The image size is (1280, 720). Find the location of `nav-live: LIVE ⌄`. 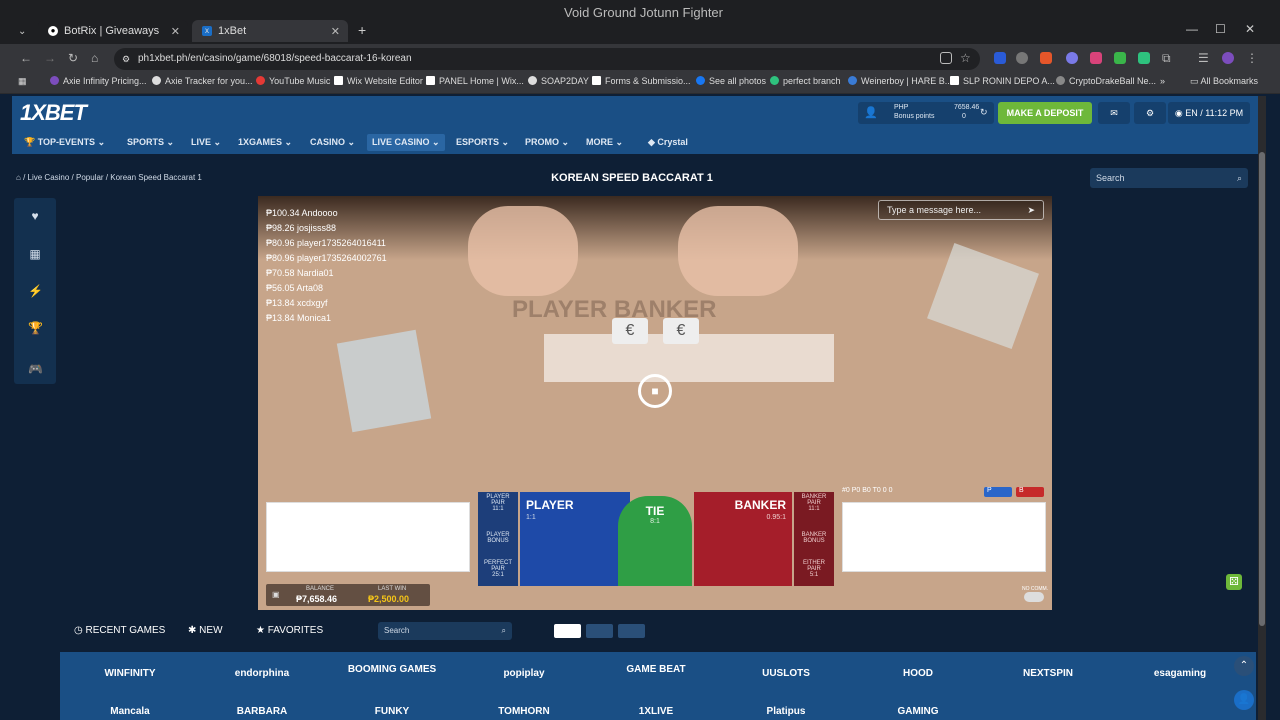

nav-live: LIVE ⌄ is located at coordinates (206, 142).